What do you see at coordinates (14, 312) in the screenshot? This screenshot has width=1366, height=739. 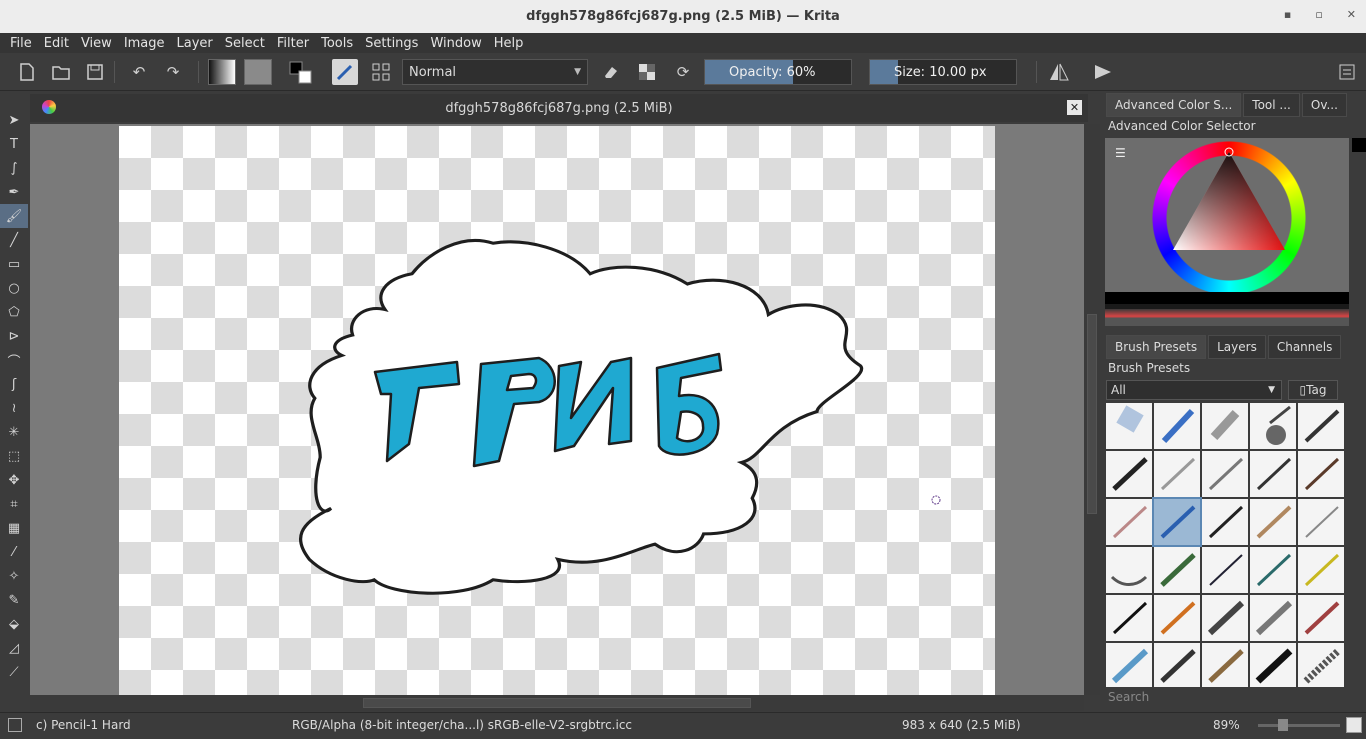 I see `polygon-tool-icon: ⬠` at bounding box center [14, 312].